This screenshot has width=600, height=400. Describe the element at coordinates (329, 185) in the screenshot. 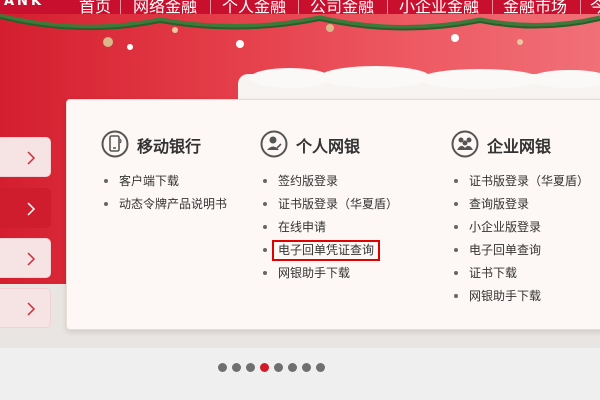

I see `link-signed-login: 签约版登录` at that location.